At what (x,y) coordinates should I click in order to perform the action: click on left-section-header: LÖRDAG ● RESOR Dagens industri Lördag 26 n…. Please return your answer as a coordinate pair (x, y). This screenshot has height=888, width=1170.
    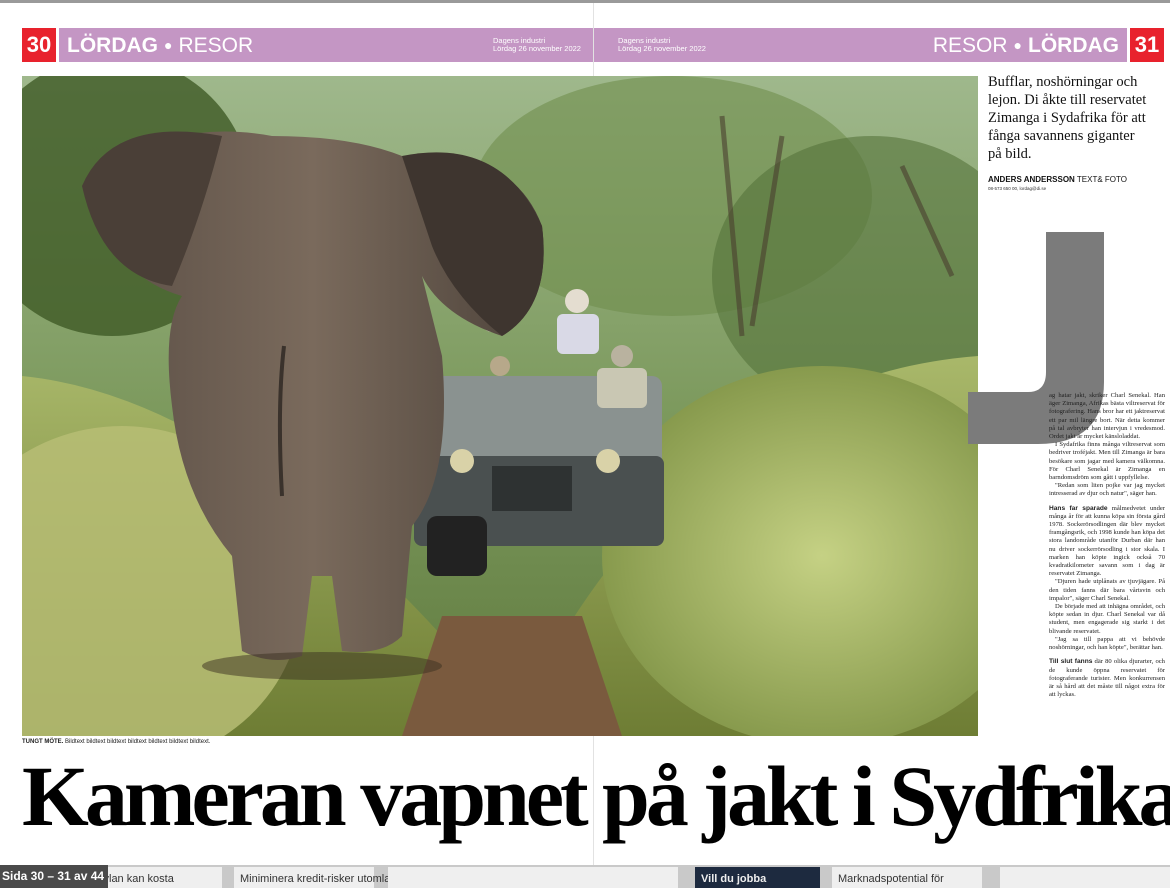
    Looking at the image, I should click on (326, 45).